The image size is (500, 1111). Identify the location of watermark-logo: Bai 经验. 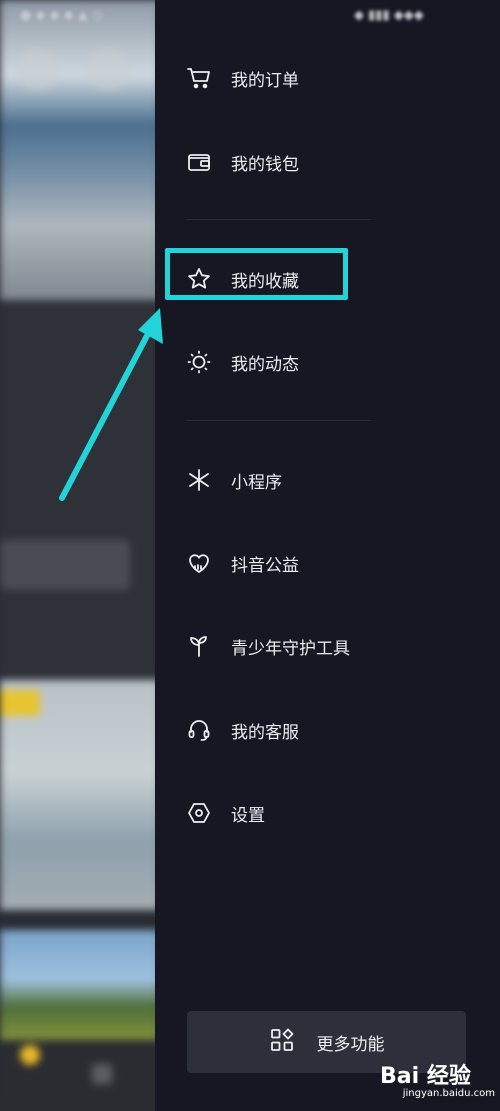
(425, 1076).